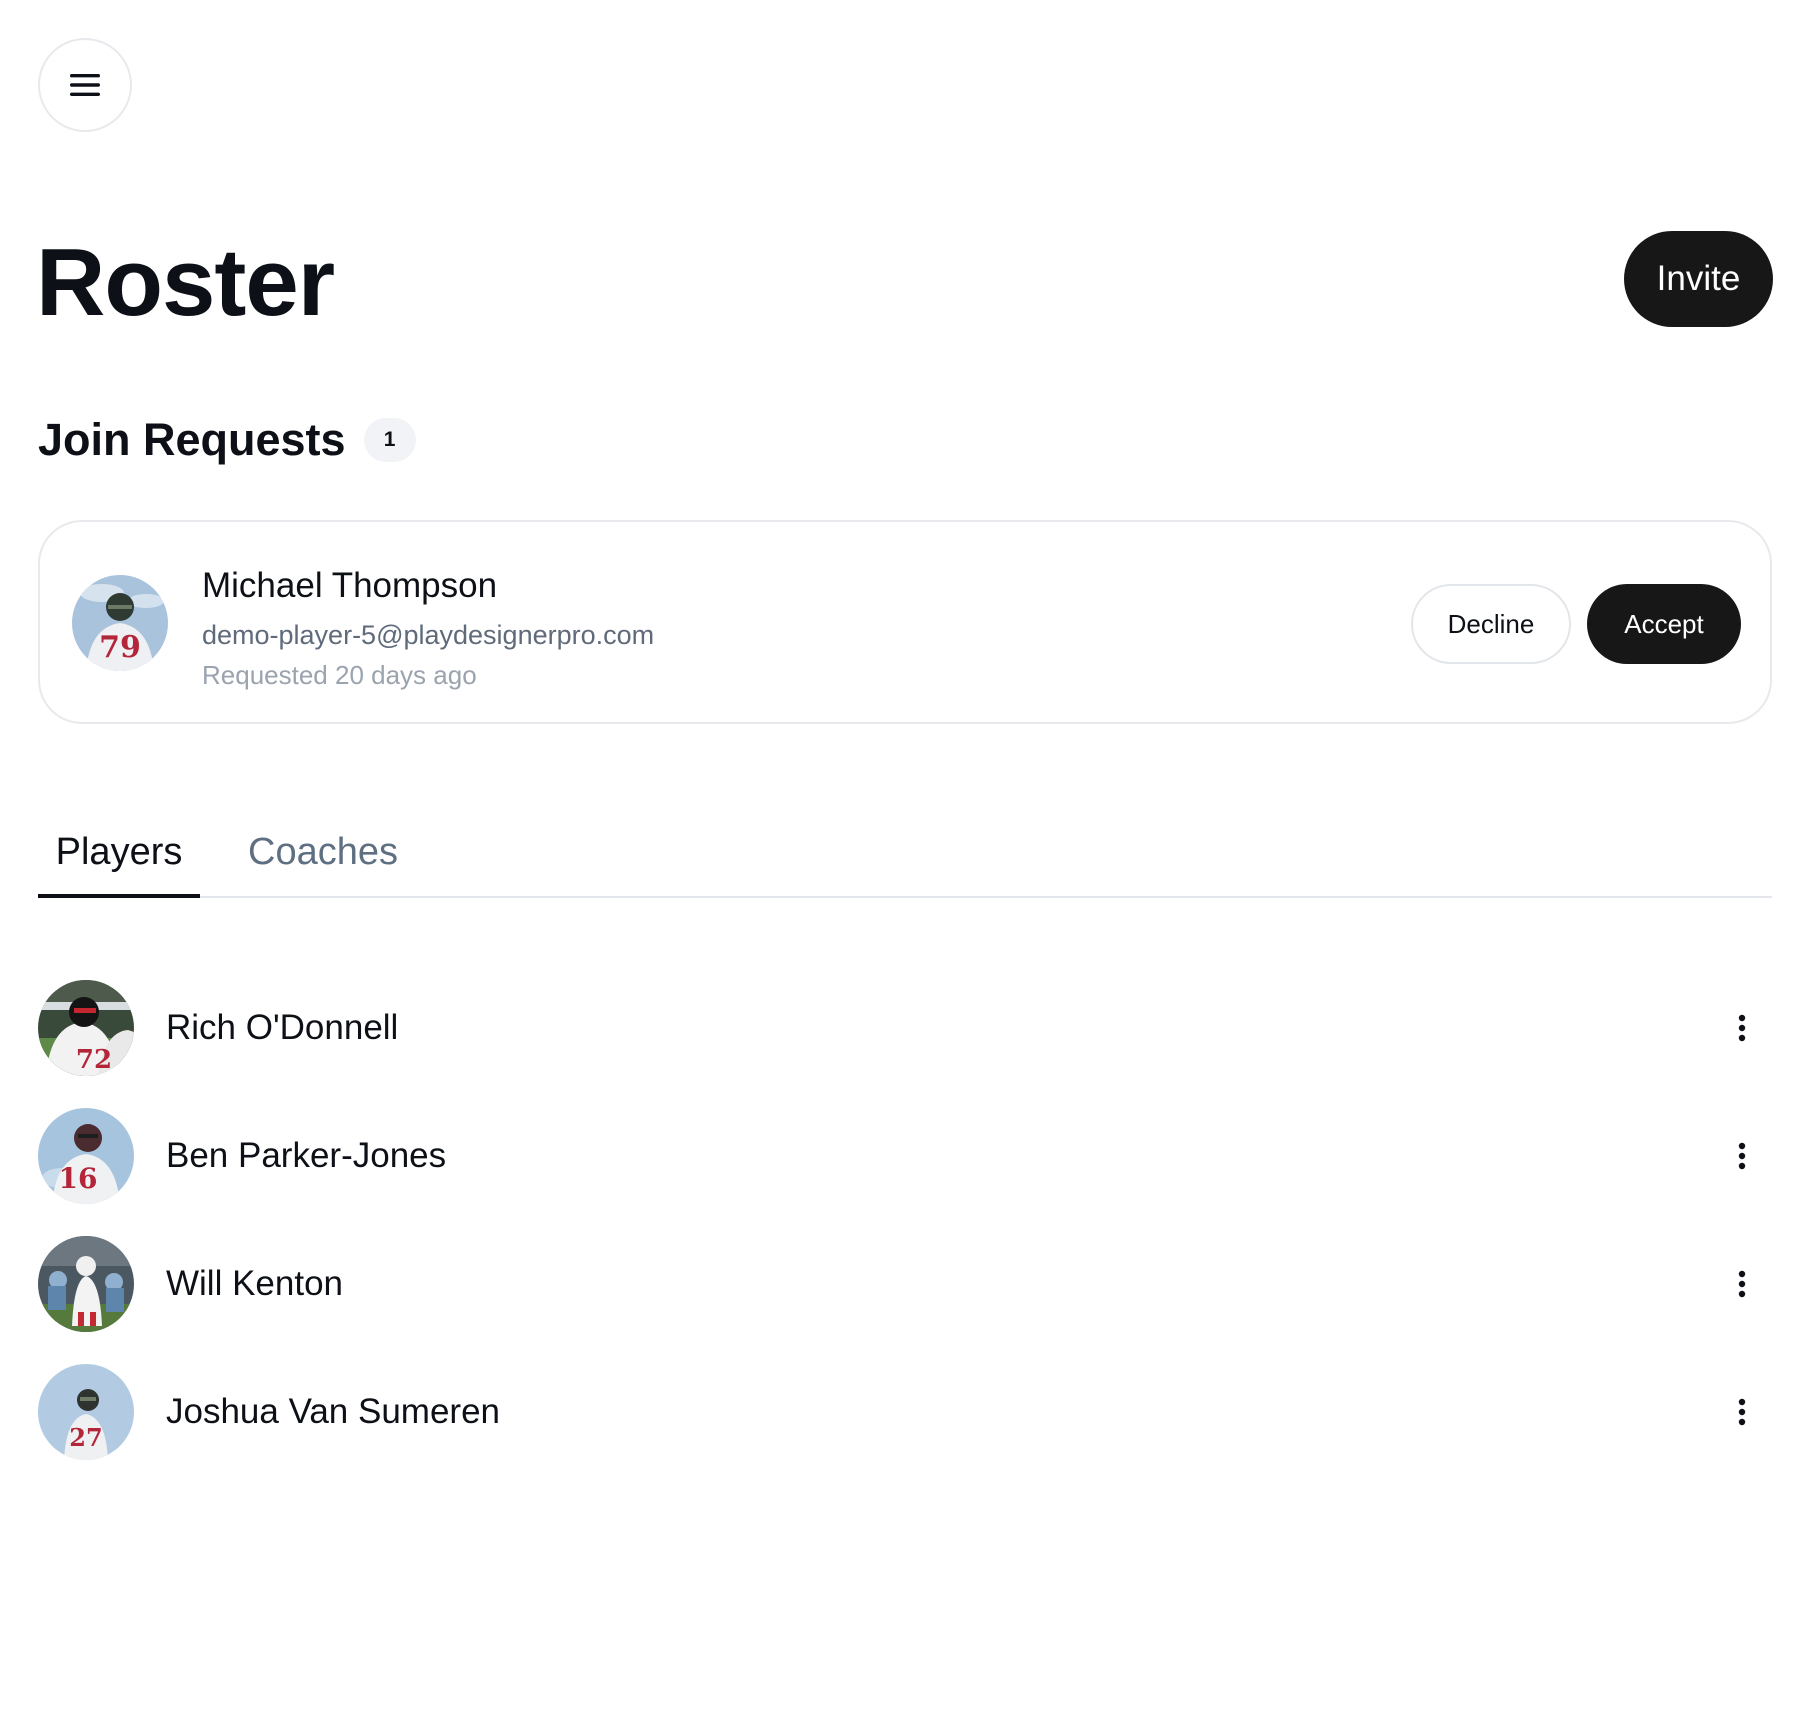  I want to click on avatar: 16, so click(86, 1156).